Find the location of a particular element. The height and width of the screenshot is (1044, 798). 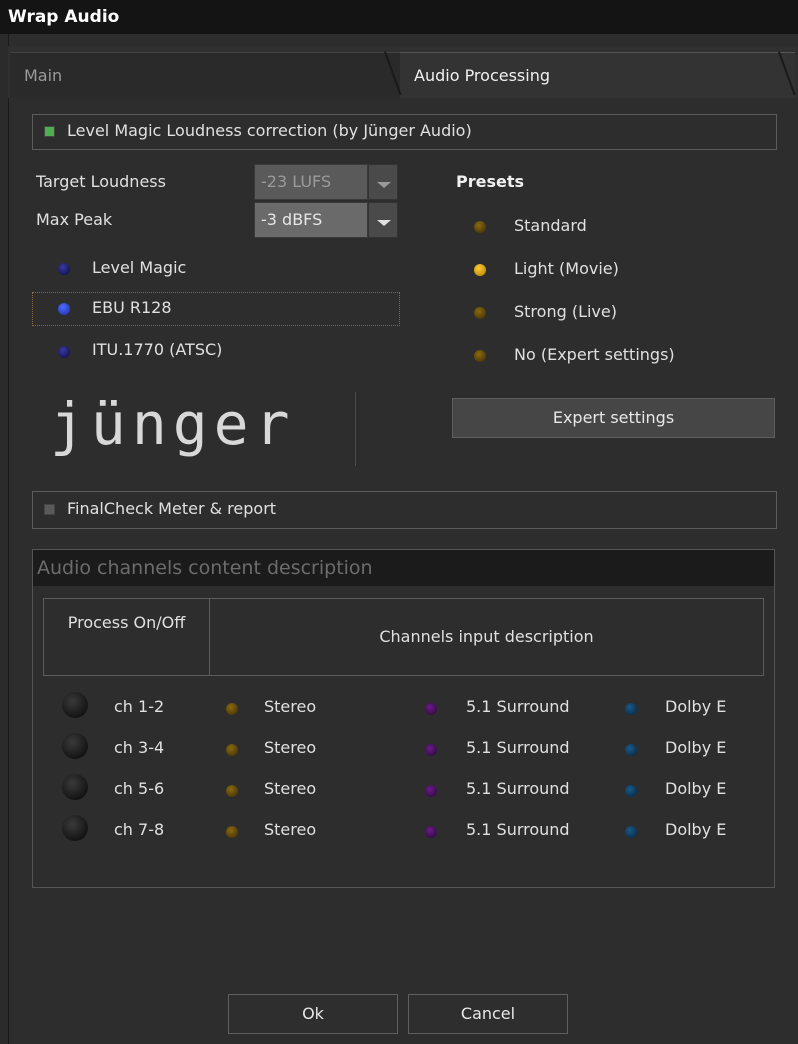

preset-strong-led-icon is located at coordinates (480, 313).